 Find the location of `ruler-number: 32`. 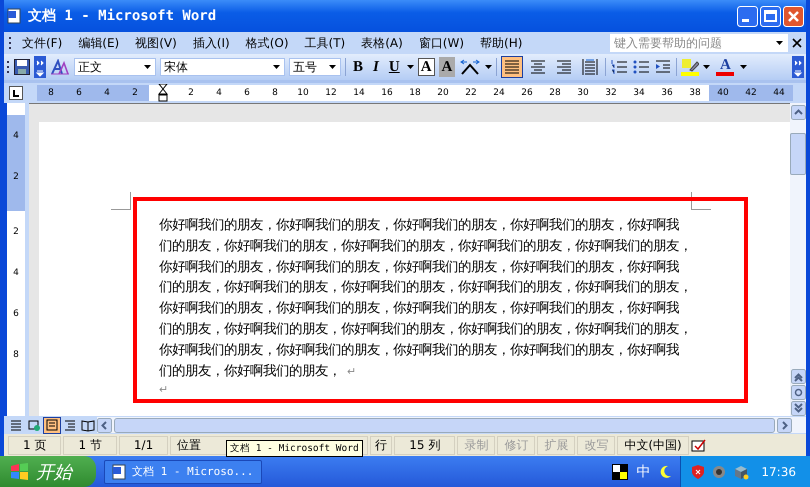

ruler-number: 32 is located at coordinates (611, 93).